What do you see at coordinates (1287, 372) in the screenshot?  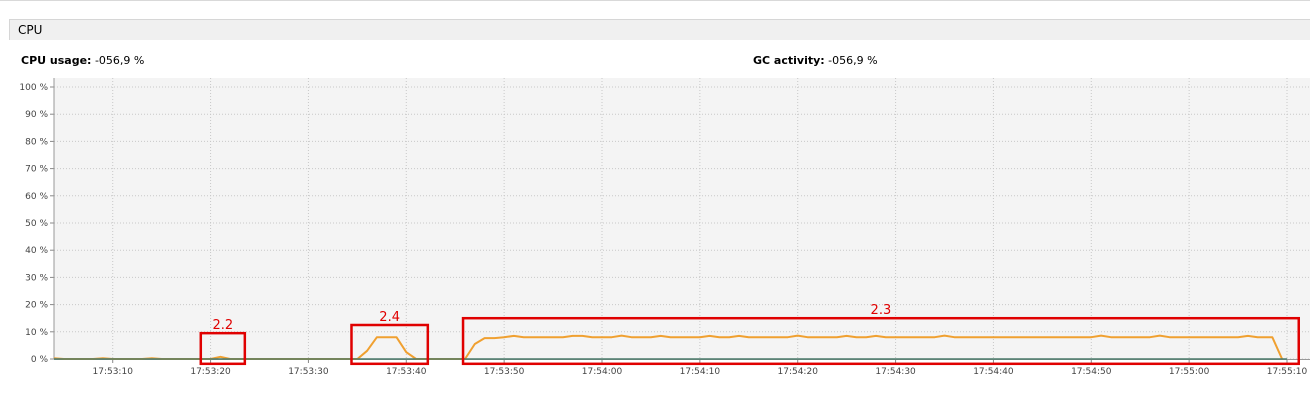 I see `x-tick-label: 17:55:10` at bounding box center [1287, 372].